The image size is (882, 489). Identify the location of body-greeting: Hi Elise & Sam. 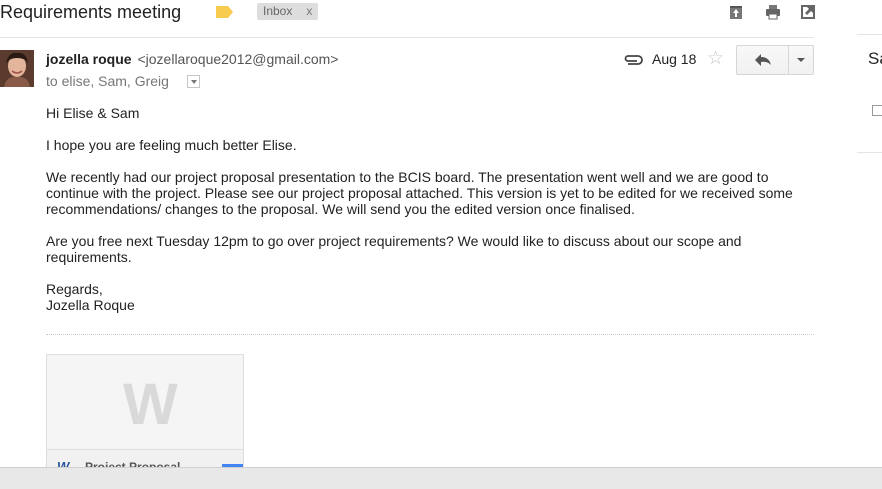
(93, 113).